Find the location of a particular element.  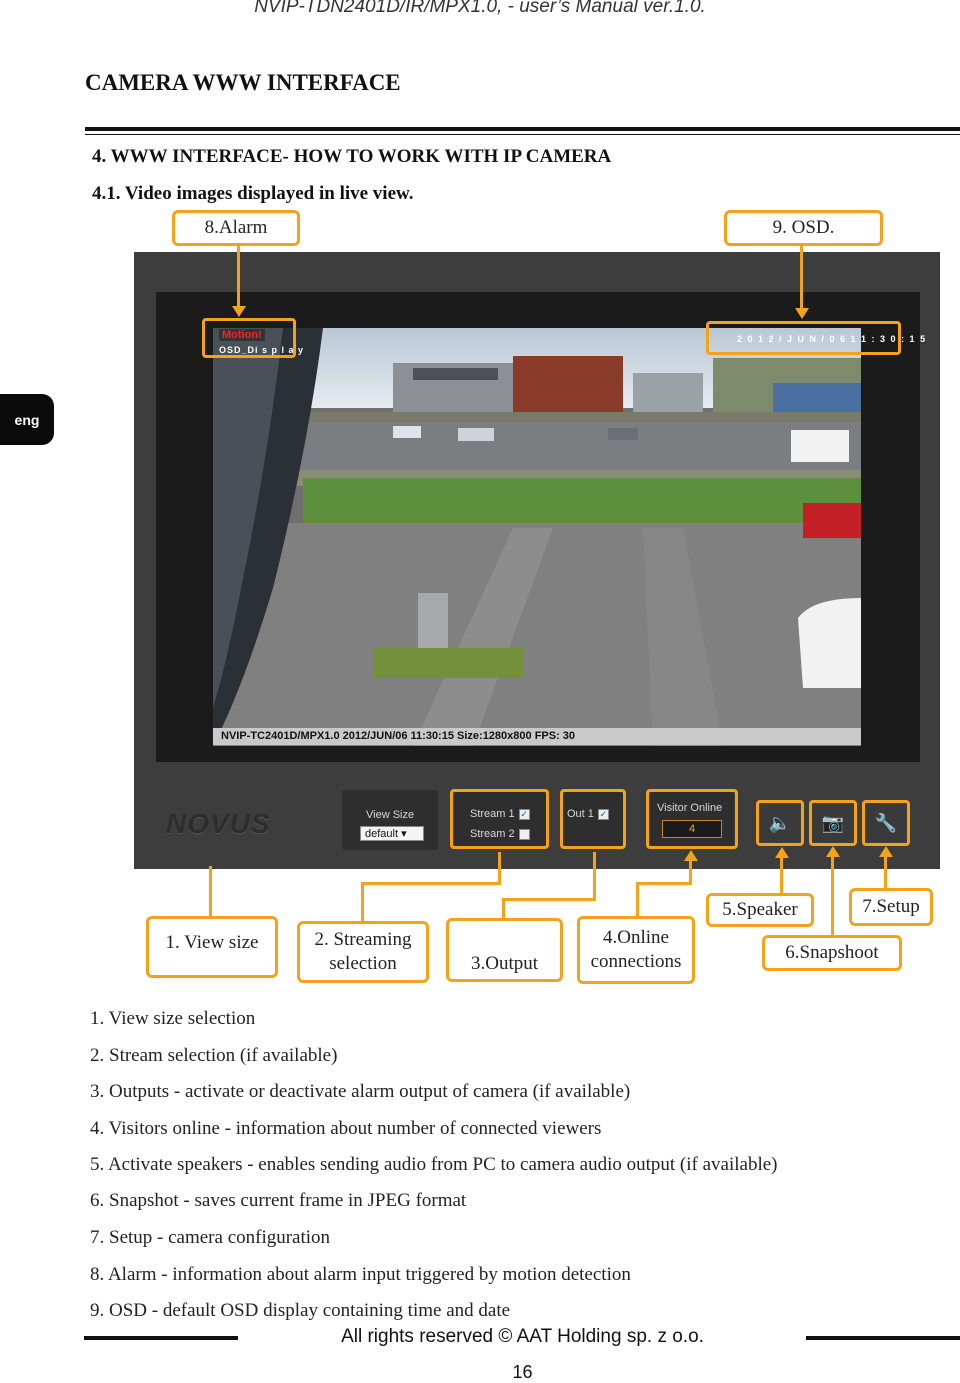

view-size-value: default is located at coordinates (382, 834).